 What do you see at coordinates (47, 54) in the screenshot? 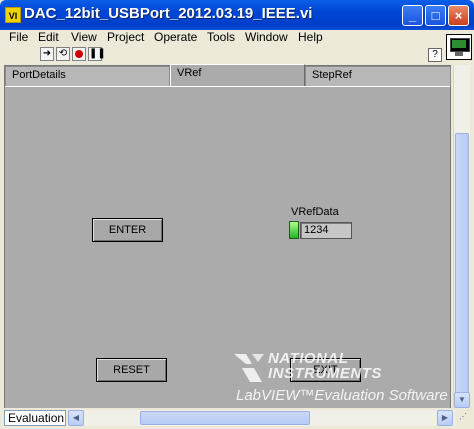
I see `run-arrow-icon: ➜` at bounding box center [47, 54].